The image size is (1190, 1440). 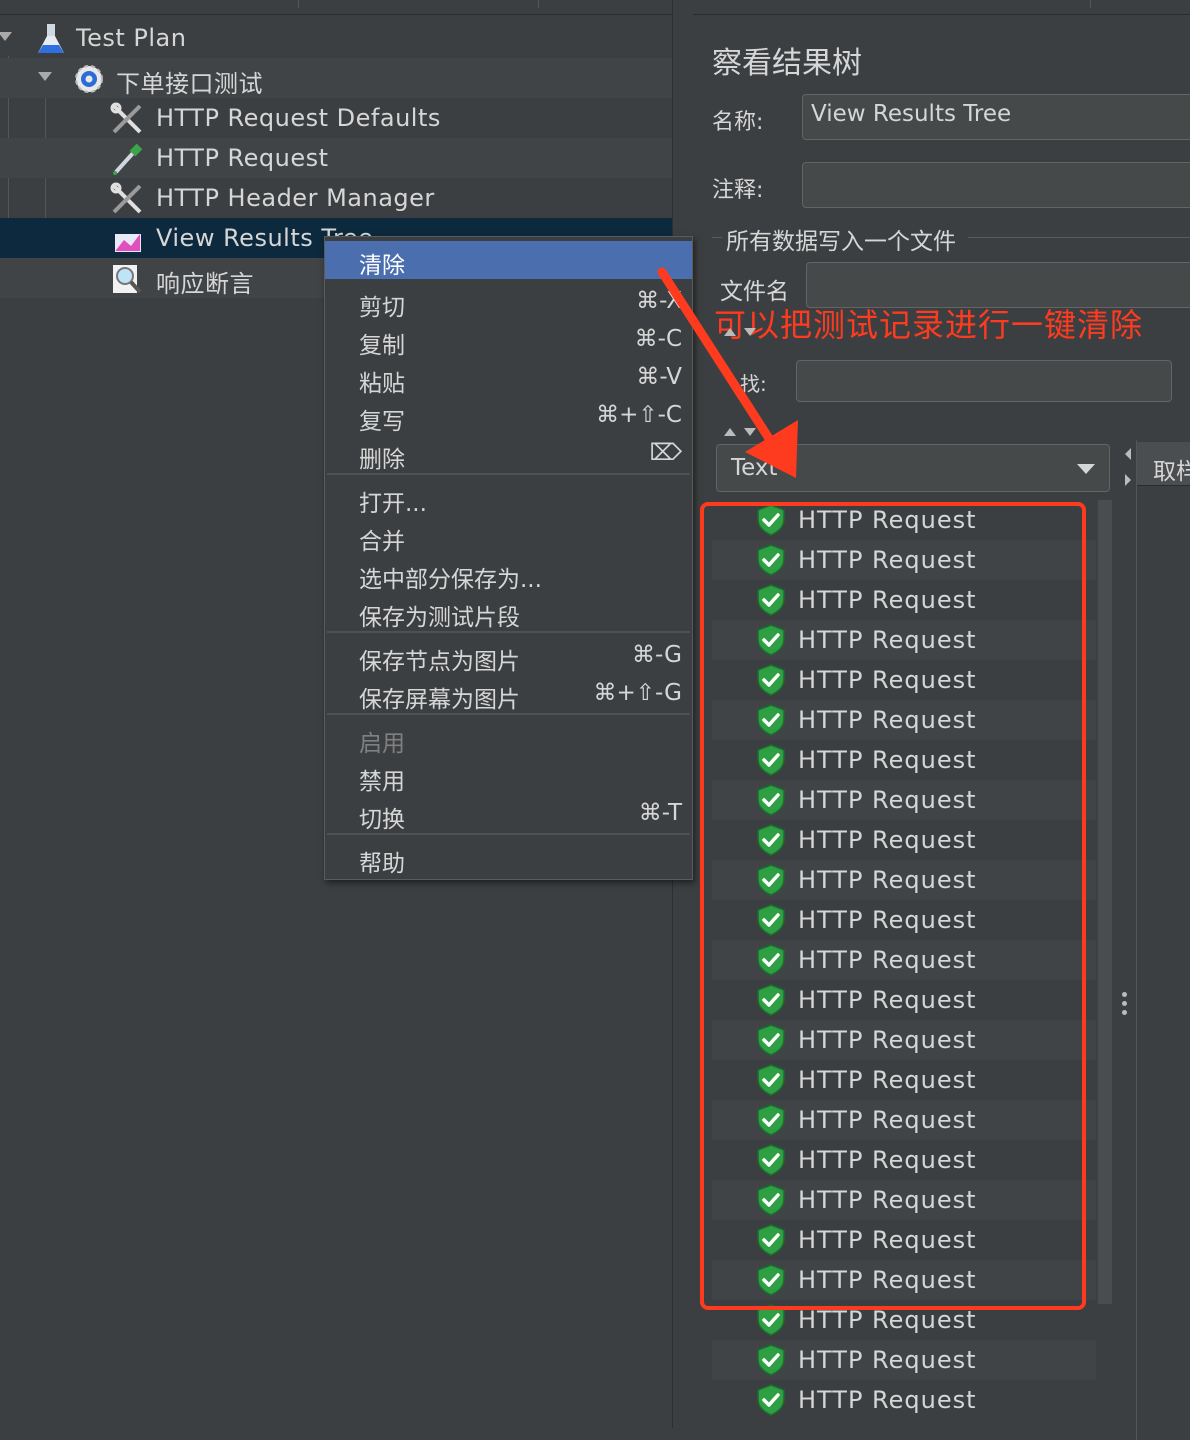 What do you see at coordinates (382, 384) in the screenshot?
I see `menu-item-label: 粘贴` at bounding box center [382, 384].